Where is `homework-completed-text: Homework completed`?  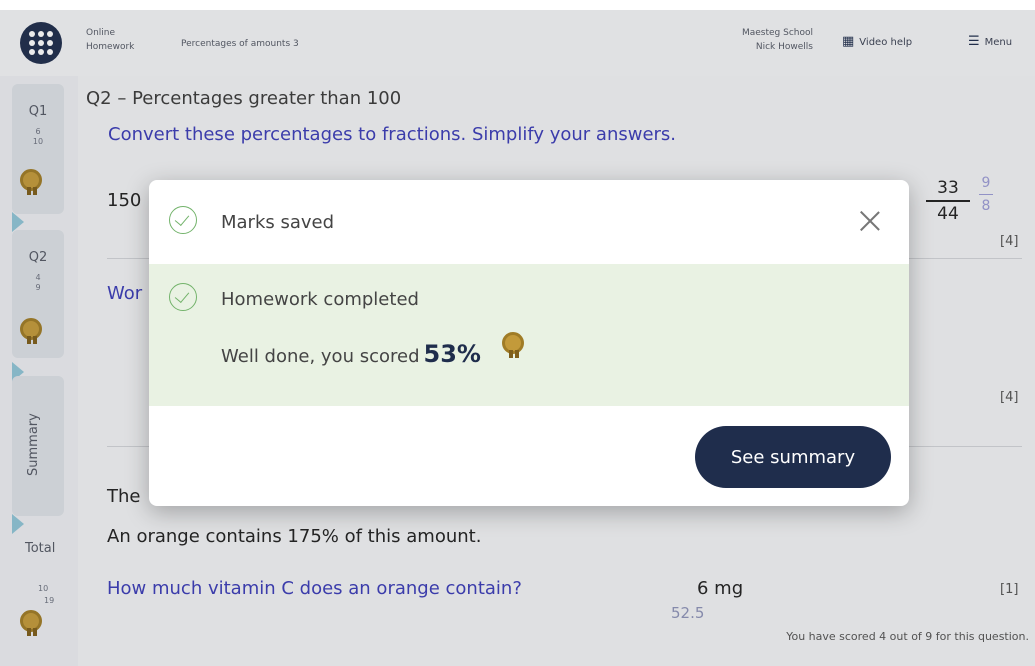 homework-completed-text: Homework completed is located at coordinates (320, 299).